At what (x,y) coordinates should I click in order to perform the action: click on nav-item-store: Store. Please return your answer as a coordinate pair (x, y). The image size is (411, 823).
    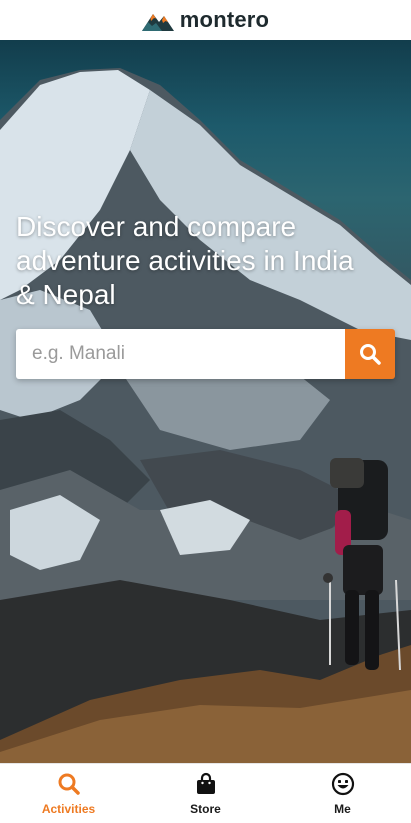
    Looking at the image, I should click on (205, 793).